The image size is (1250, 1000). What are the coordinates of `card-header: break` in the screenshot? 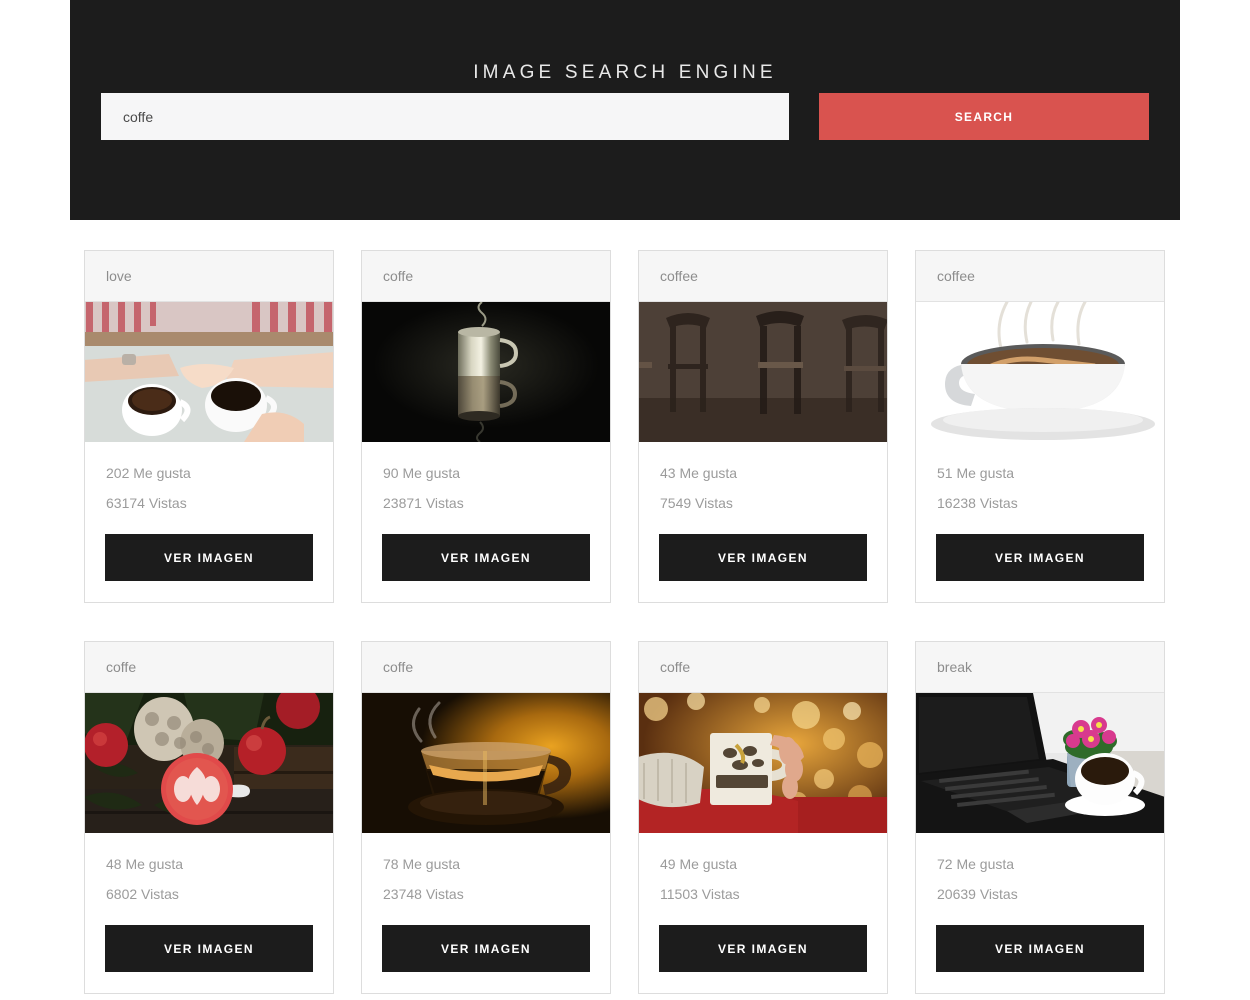 It's located at (1040, 667).